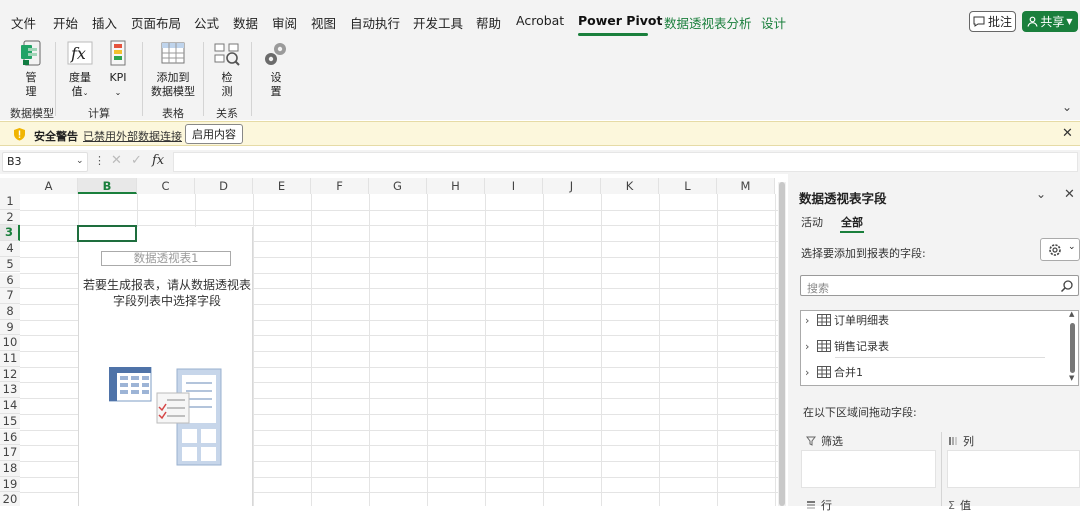  What do you see at coordinates (340, 186) in the screenshot?
I see `column-header: F` at bounding box center [340, 186].